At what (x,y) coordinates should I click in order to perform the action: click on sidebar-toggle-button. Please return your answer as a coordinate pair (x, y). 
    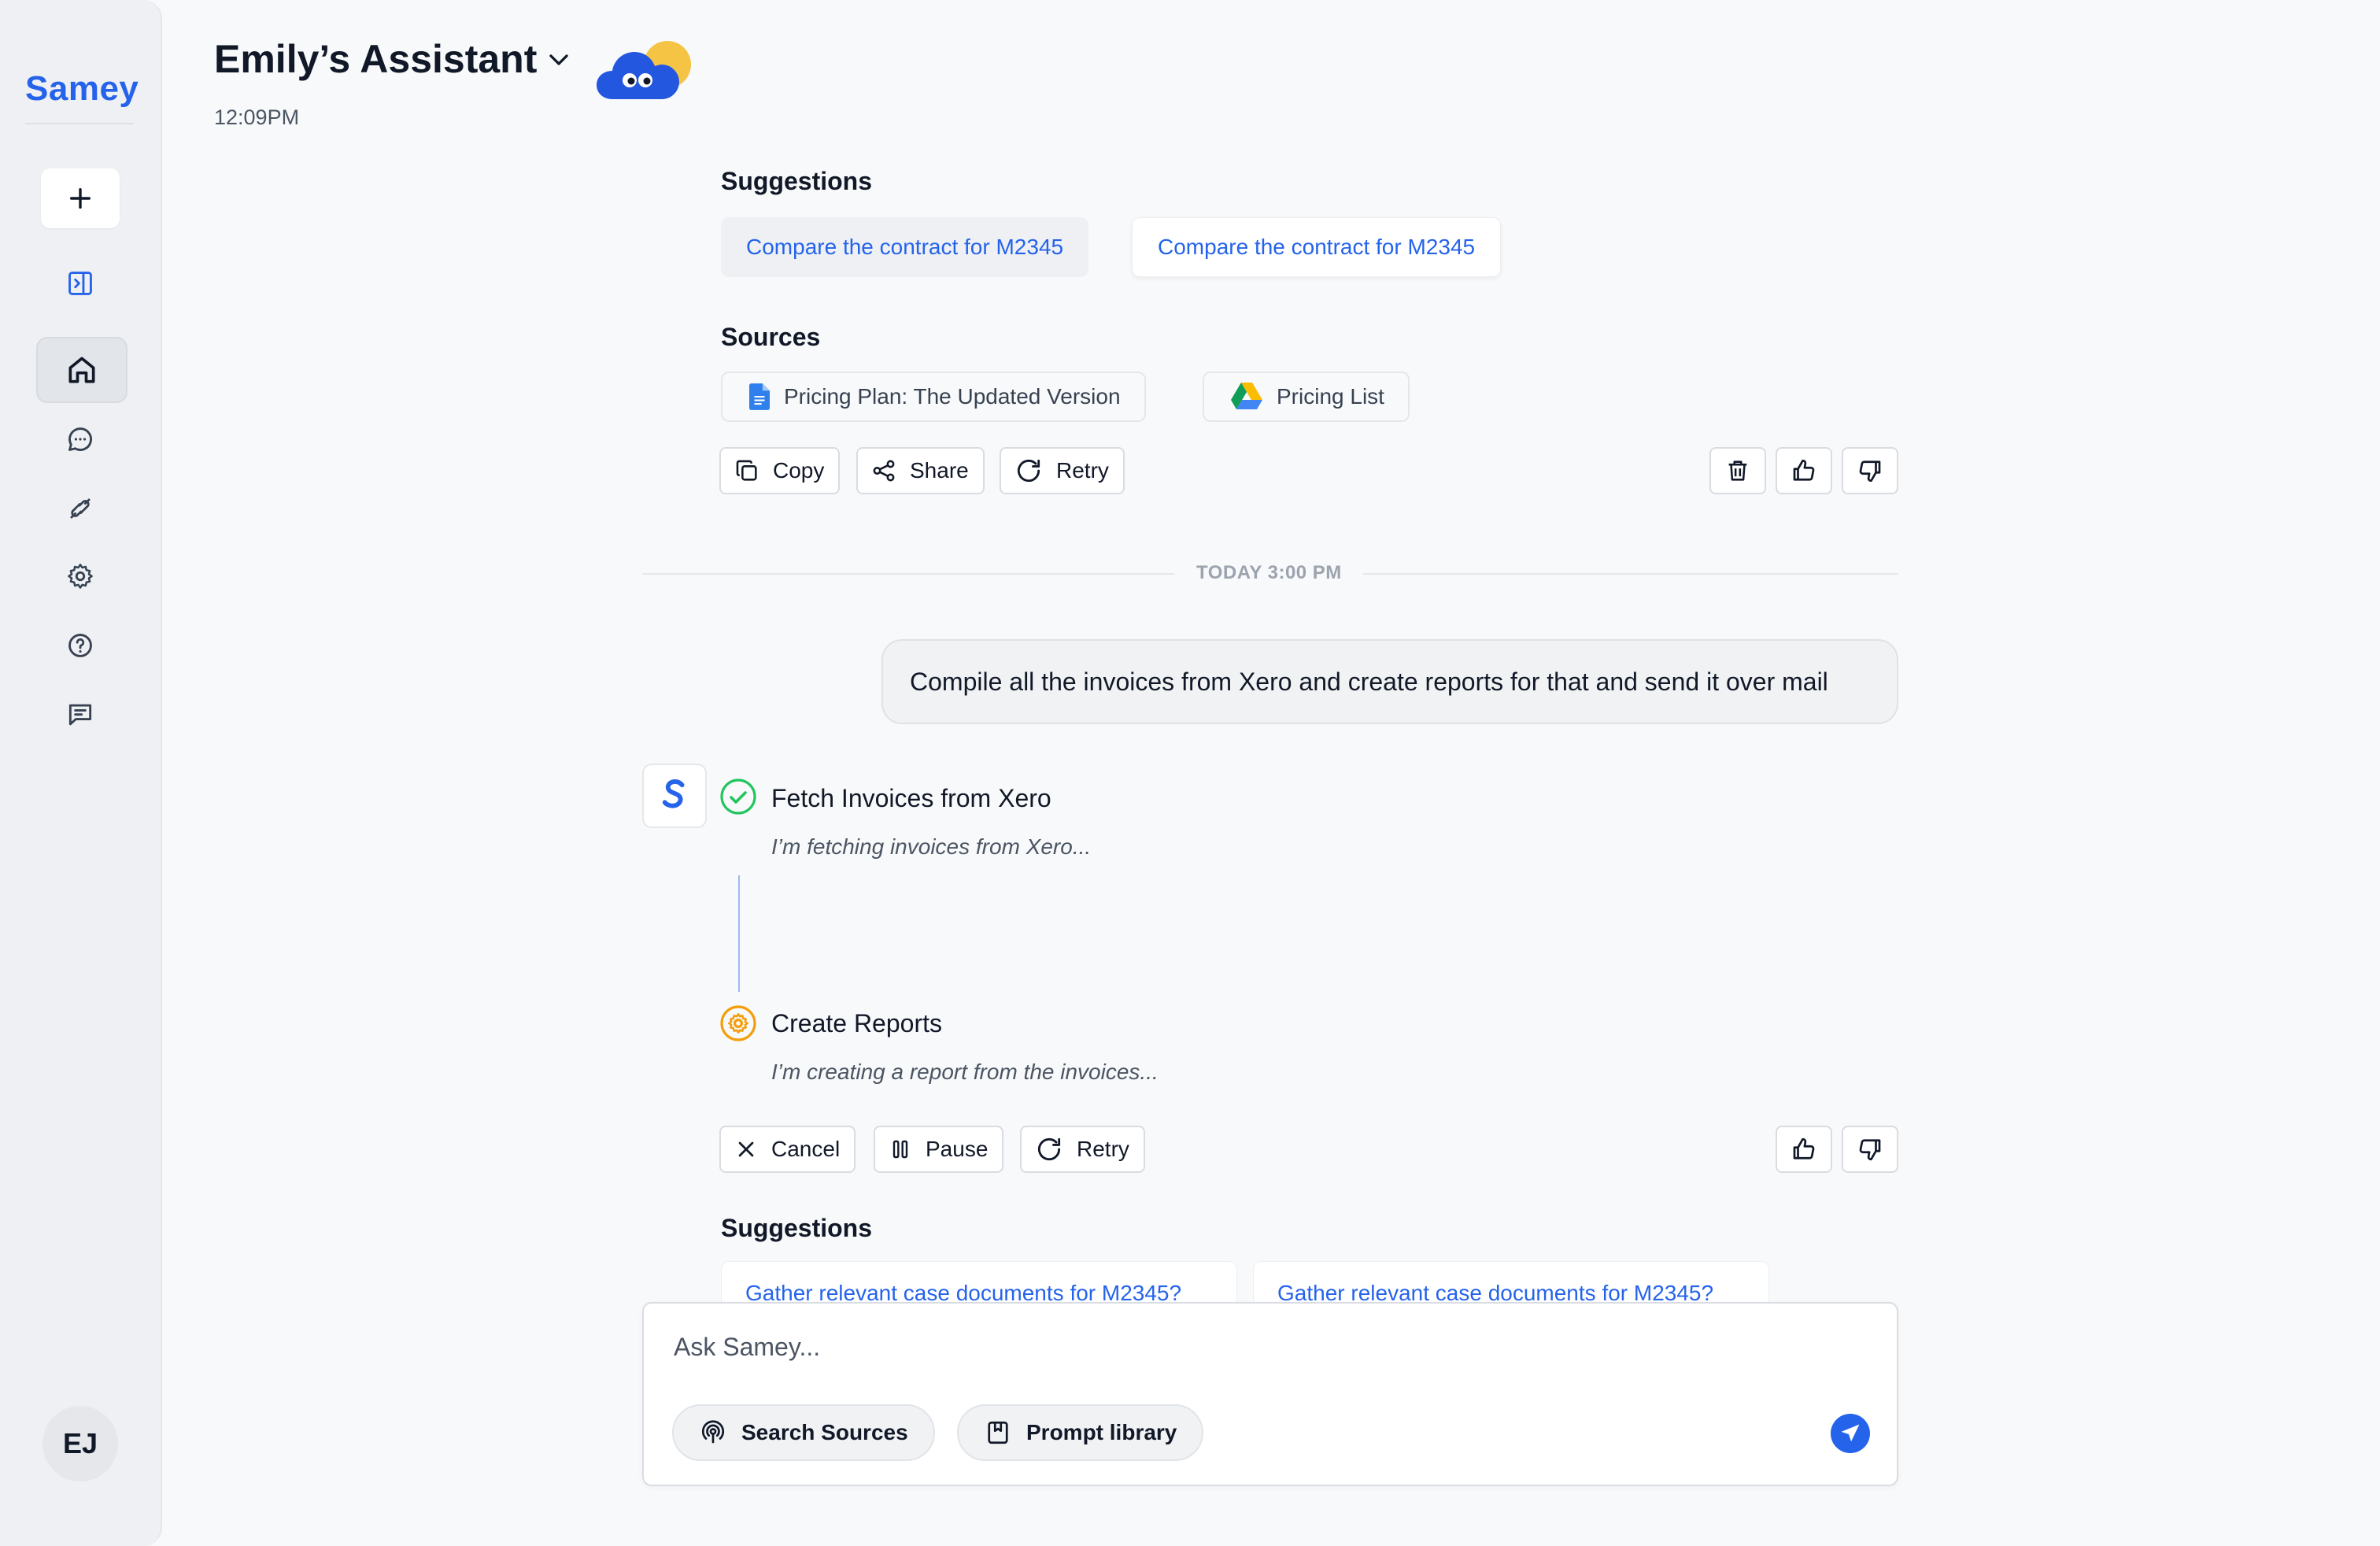
    Looking at the image, I should click on (80, 283).